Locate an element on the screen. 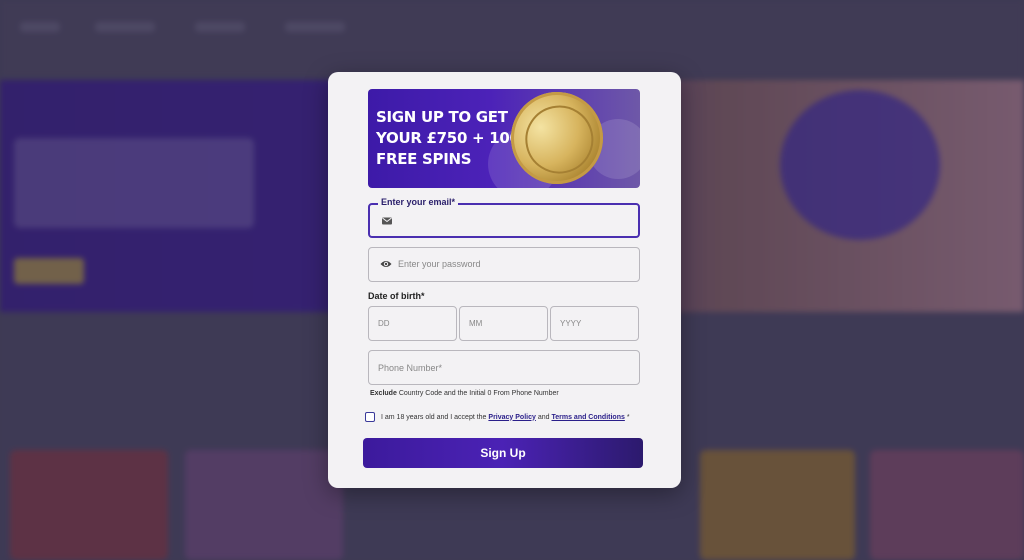 Image resolution: width=1024 pixels, height=560 pixels. email-label: Enter your email* is located at coordinates (418, 202).